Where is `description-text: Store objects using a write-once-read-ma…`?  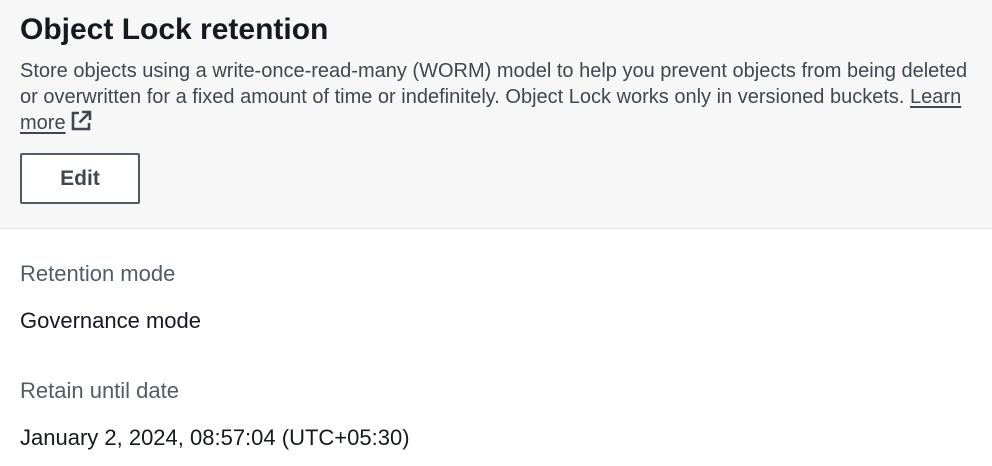 description-text: Store objects using a write-once-read-ma… is located at coordinates (494, 84).